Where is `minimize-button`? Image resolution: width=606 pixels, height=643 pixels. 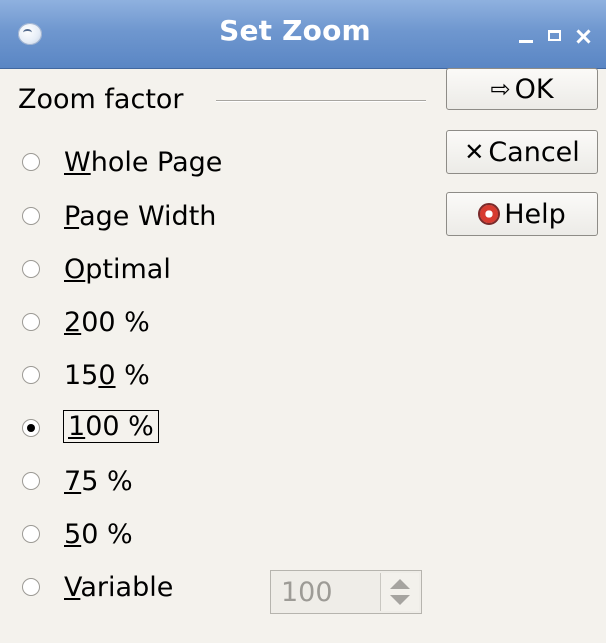 minimize-button is located at coordinates (526, 36).